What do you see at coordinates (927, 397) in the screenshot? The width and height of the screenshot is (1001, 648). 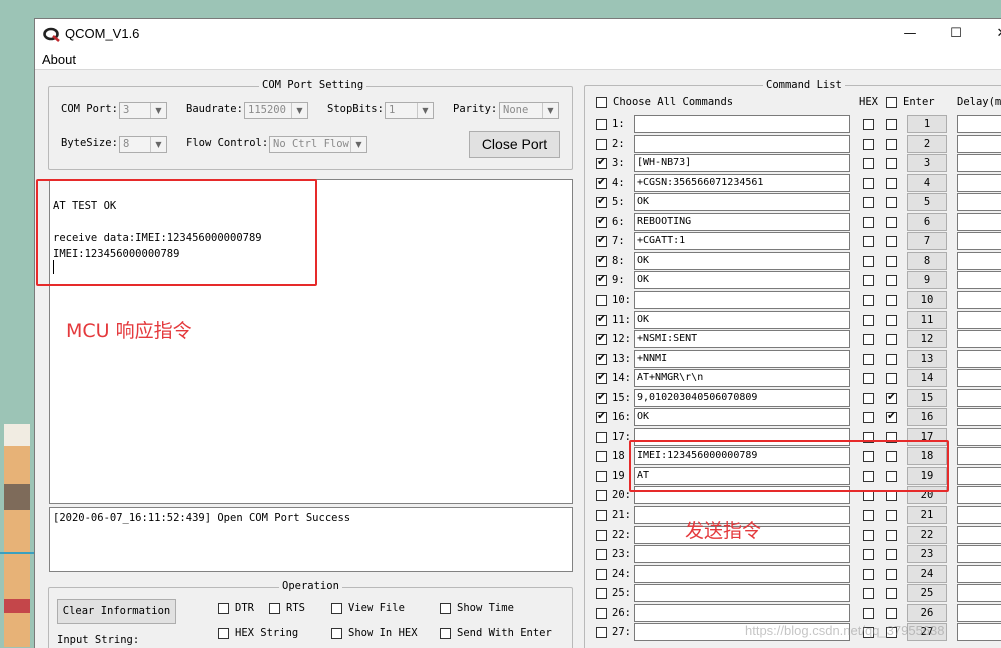 I see `command-send-button: 15` at bounding box center [927, 397].